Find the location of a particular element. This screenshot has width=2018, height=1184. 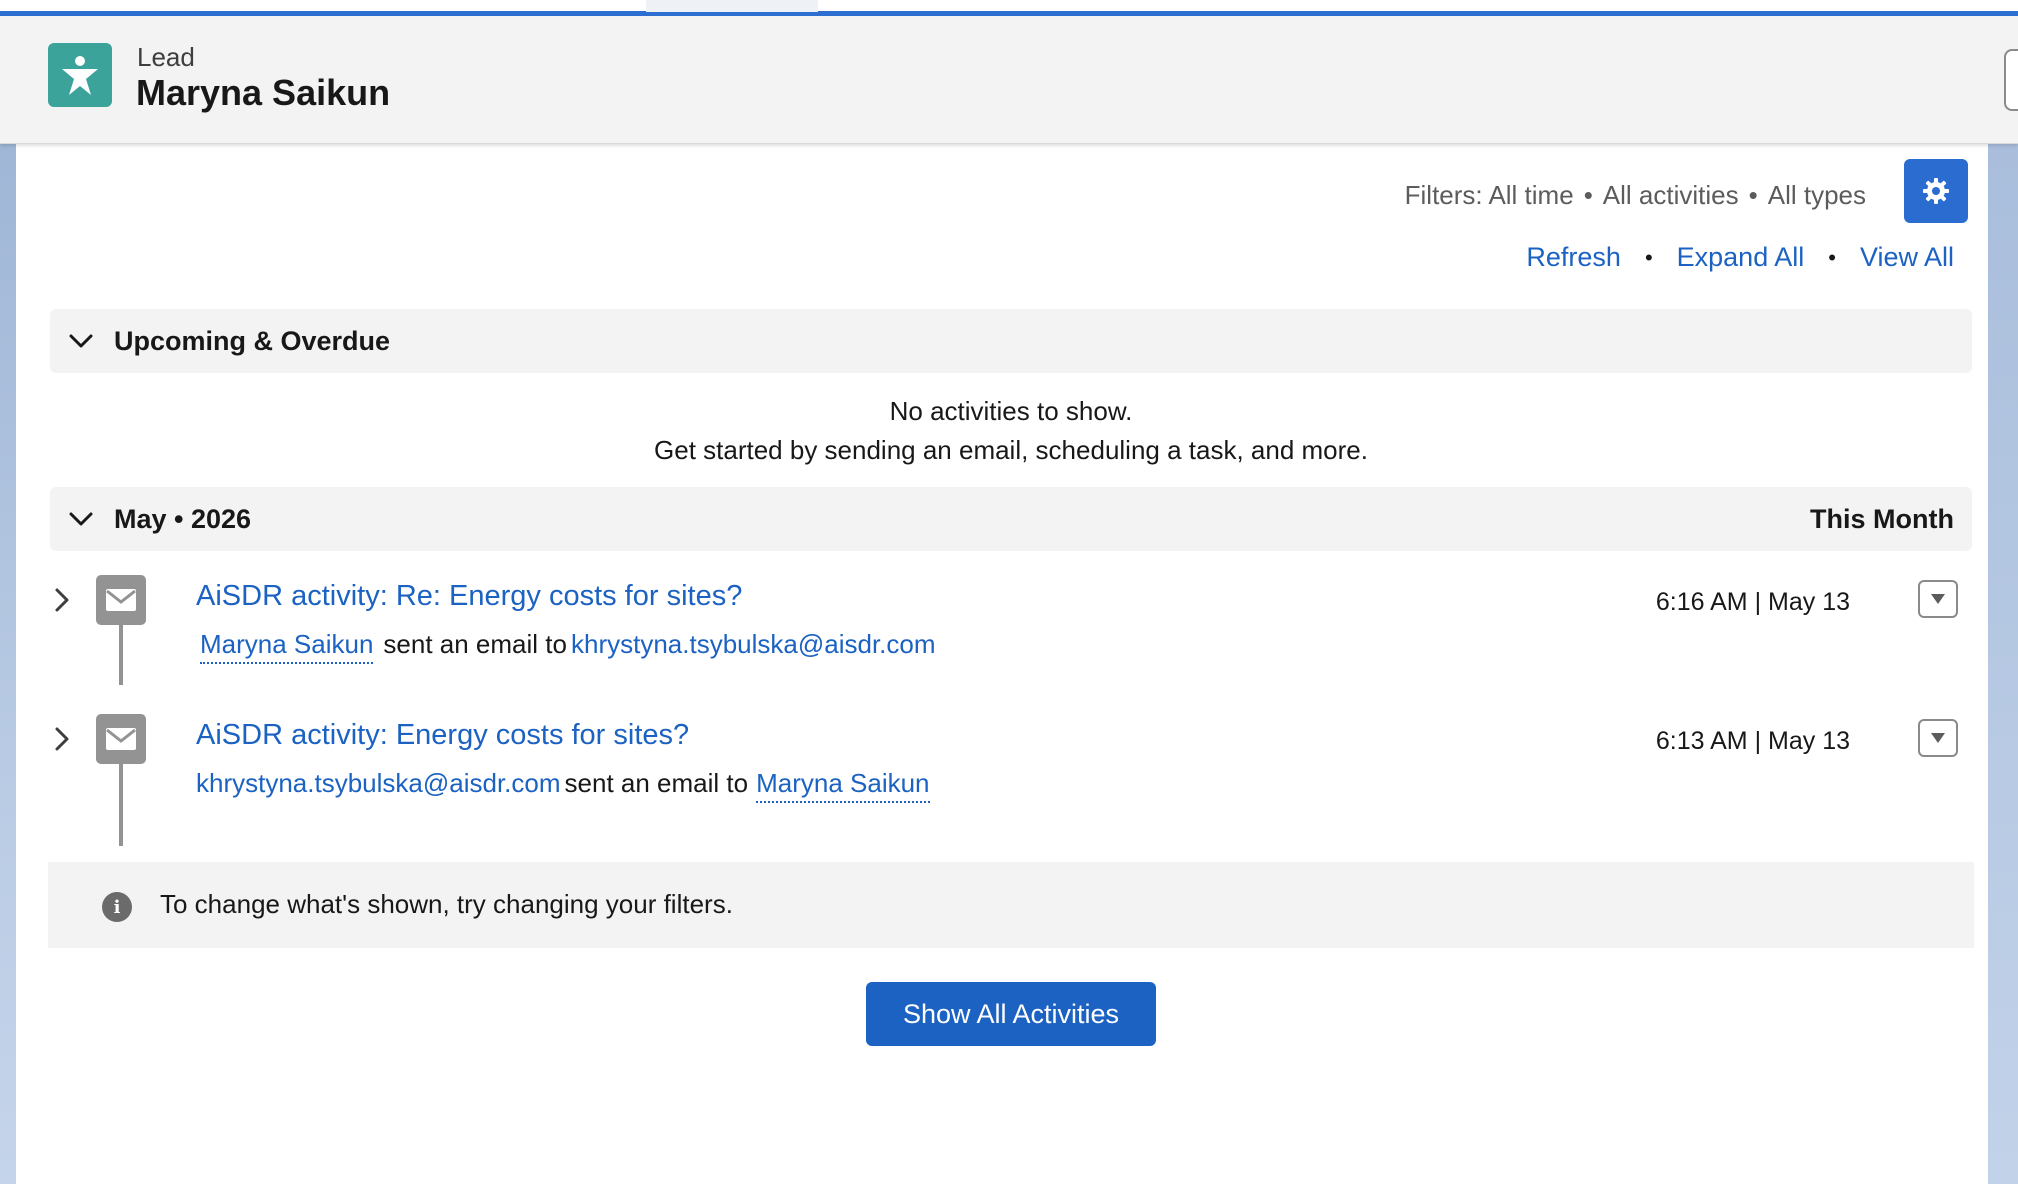

header-action-button is located at coordinates (2011, 80).